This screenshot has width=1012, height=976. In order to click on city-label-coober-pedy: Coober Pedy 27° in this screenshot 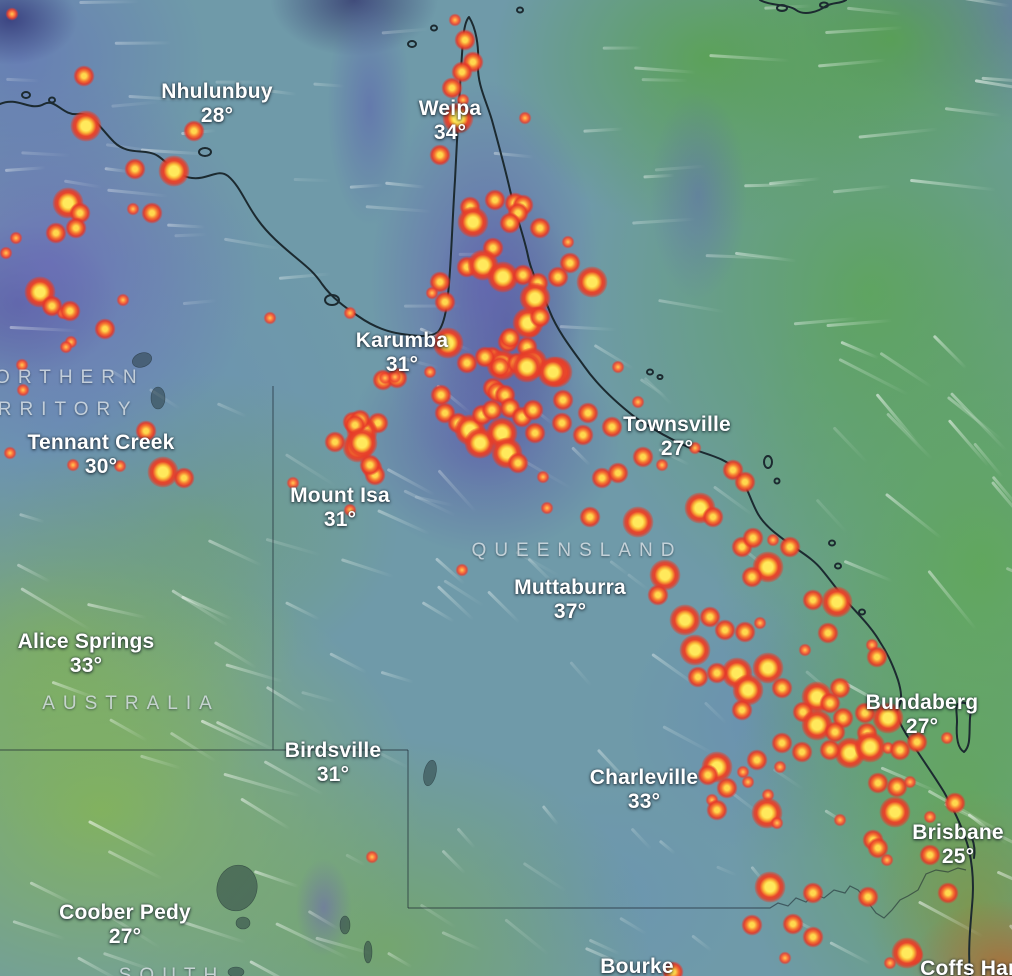, I will do `click(125, 925)`.